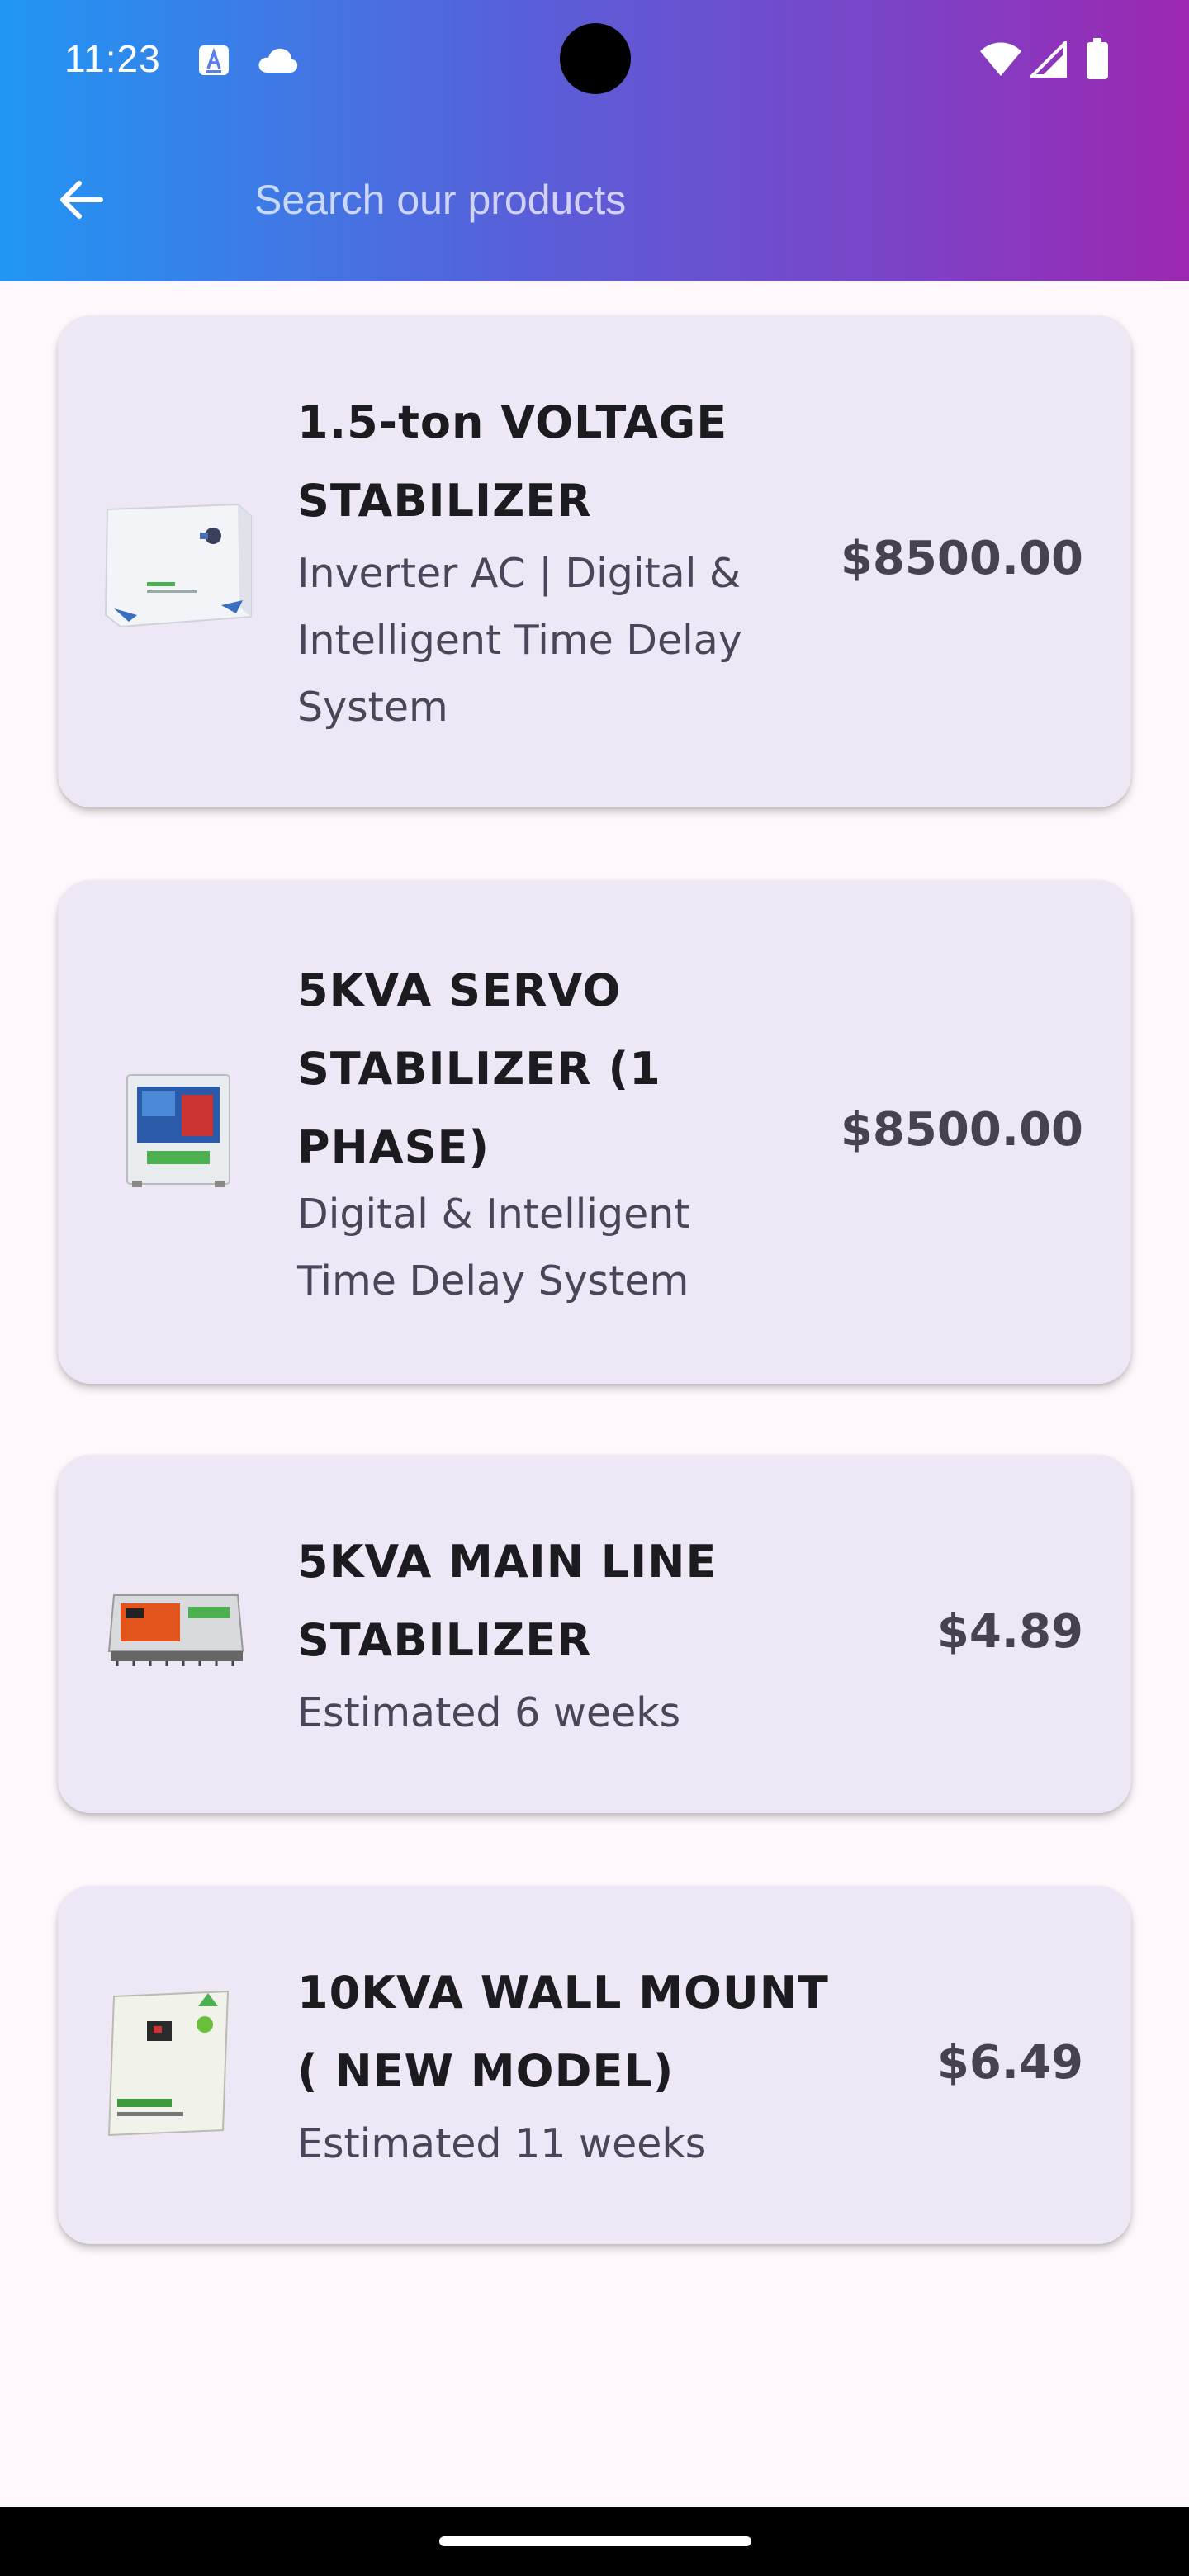 This screenshot has height=2576, width=1189. I want to click on wifi-icon, so click(1000, 59).